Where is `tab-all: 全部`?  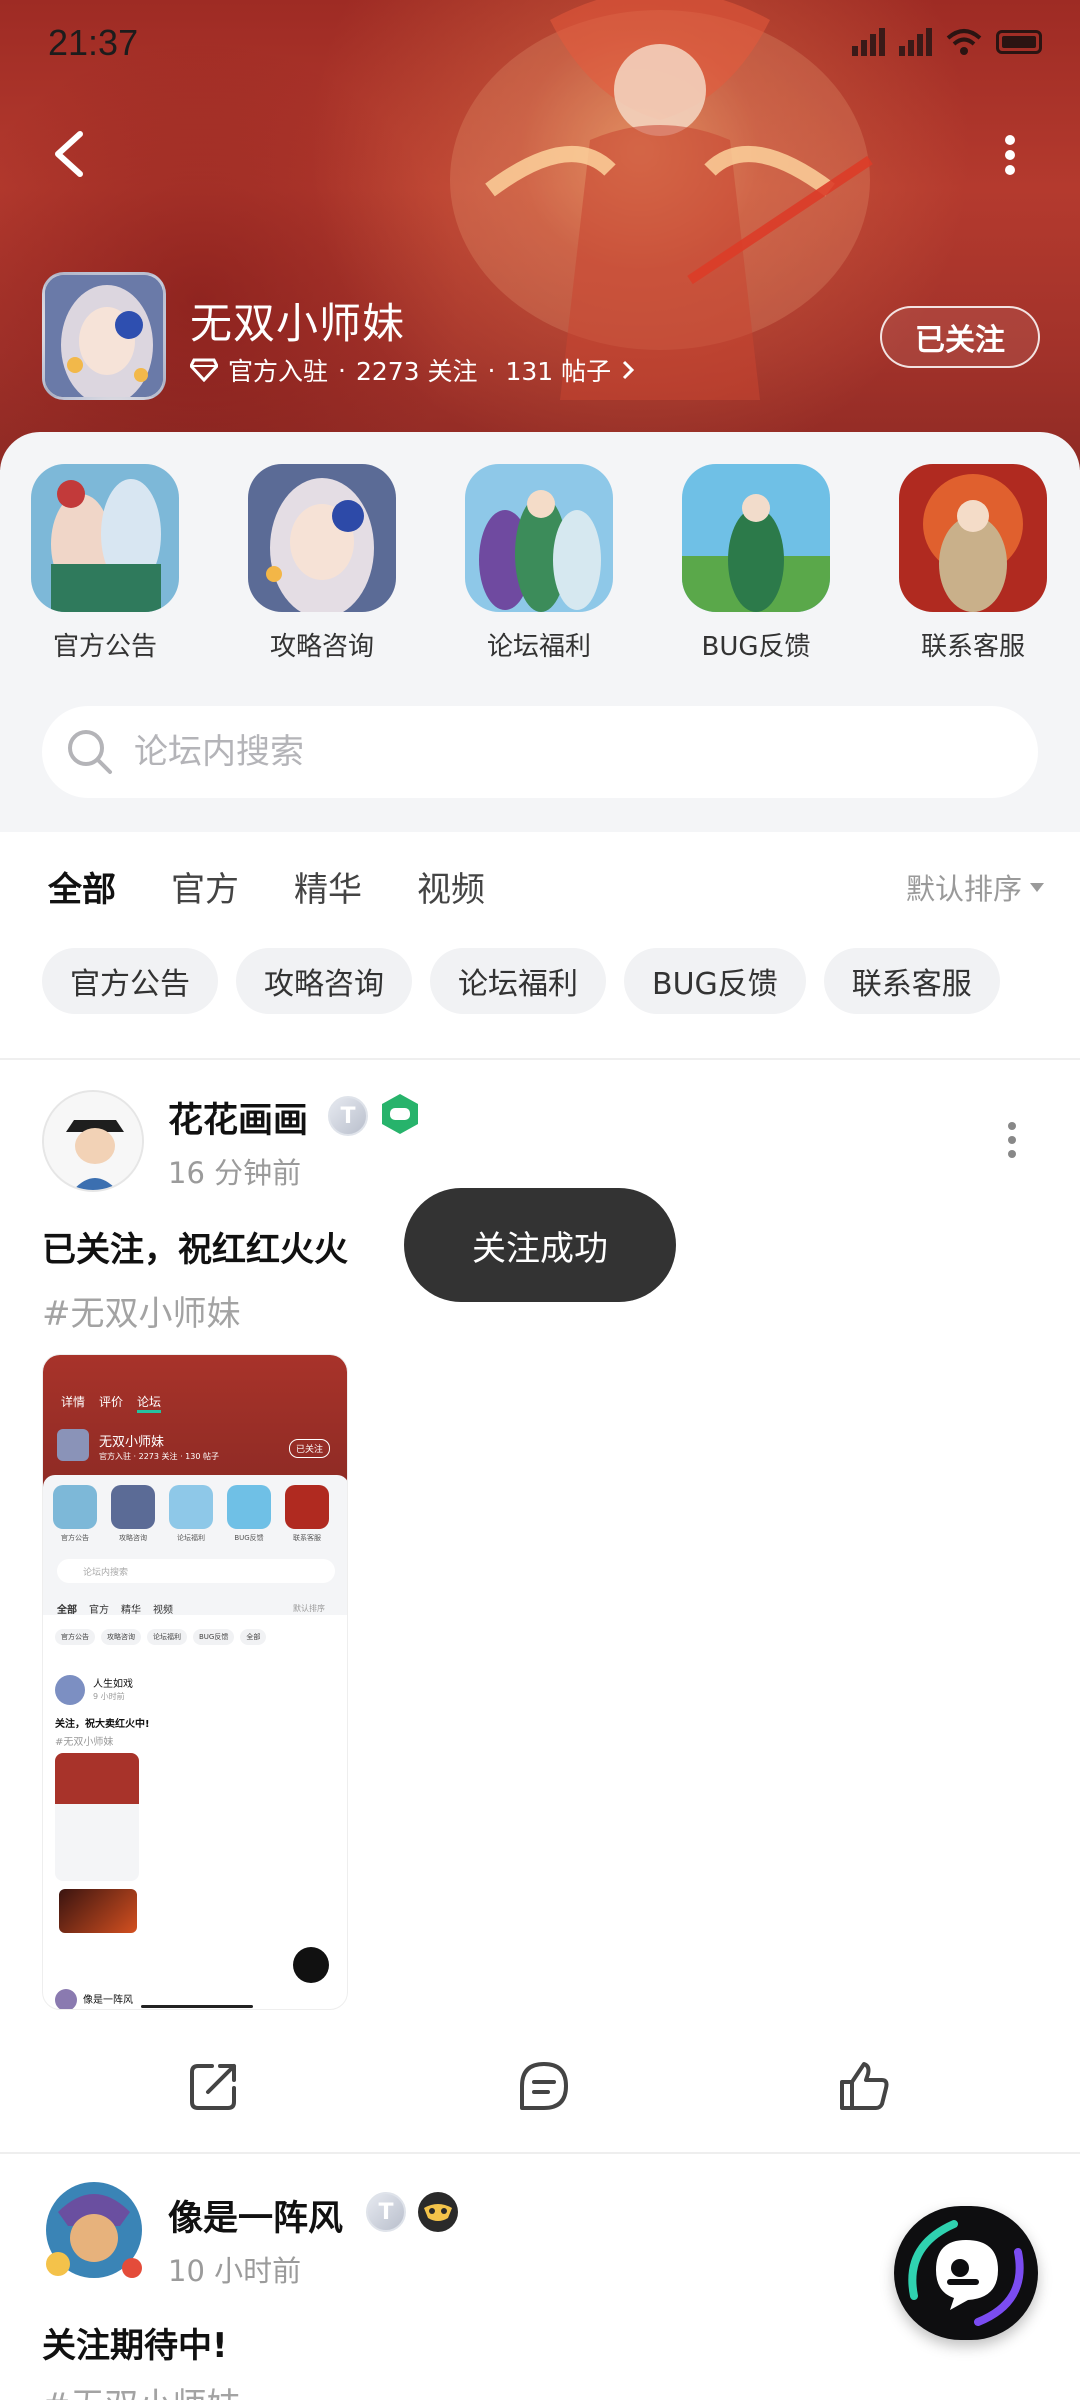
tab-all: 全部 is located at coordinates (82, 889).